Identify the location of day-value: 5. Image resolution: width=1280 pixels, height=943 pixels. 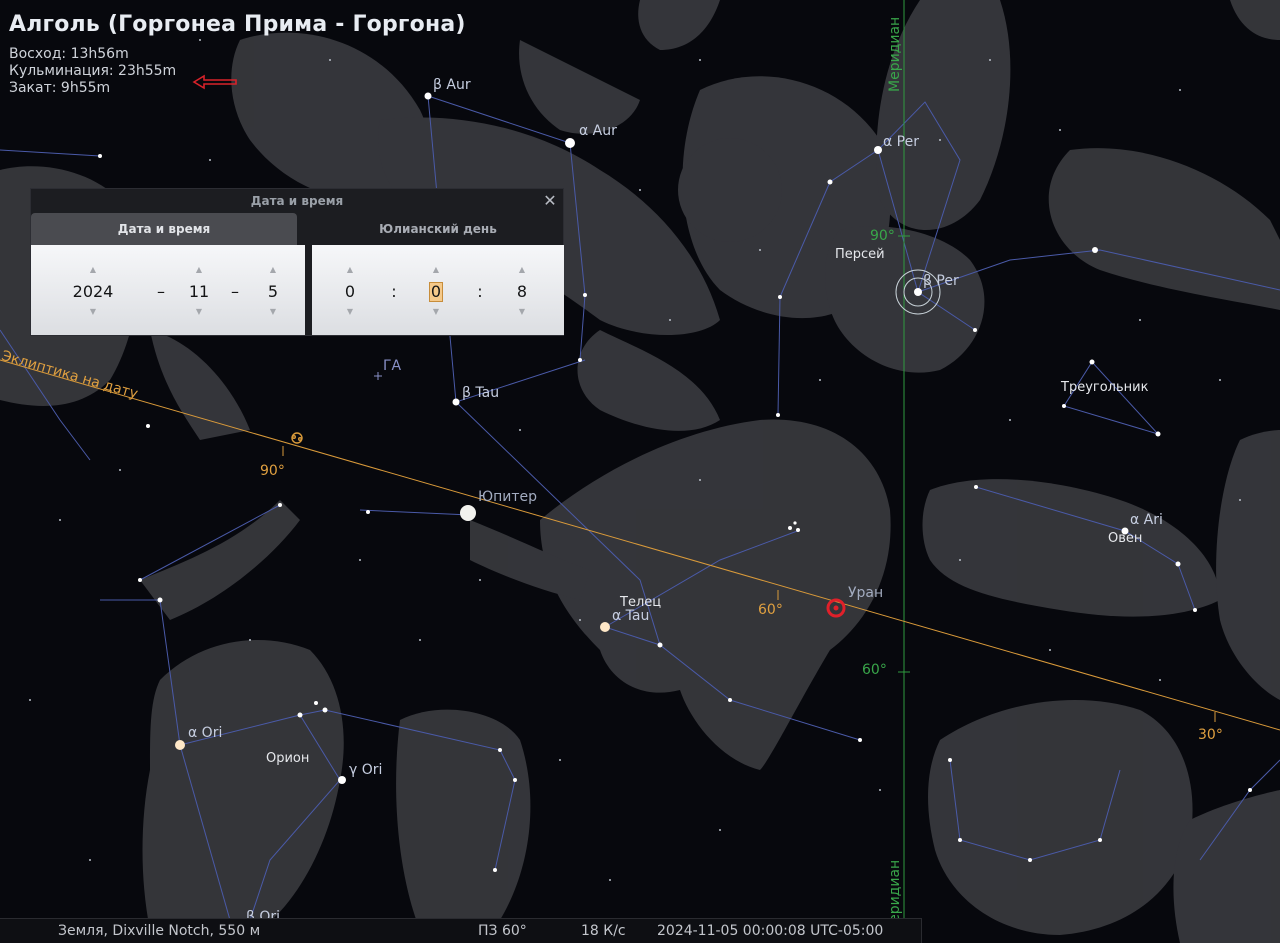
(273, 292).